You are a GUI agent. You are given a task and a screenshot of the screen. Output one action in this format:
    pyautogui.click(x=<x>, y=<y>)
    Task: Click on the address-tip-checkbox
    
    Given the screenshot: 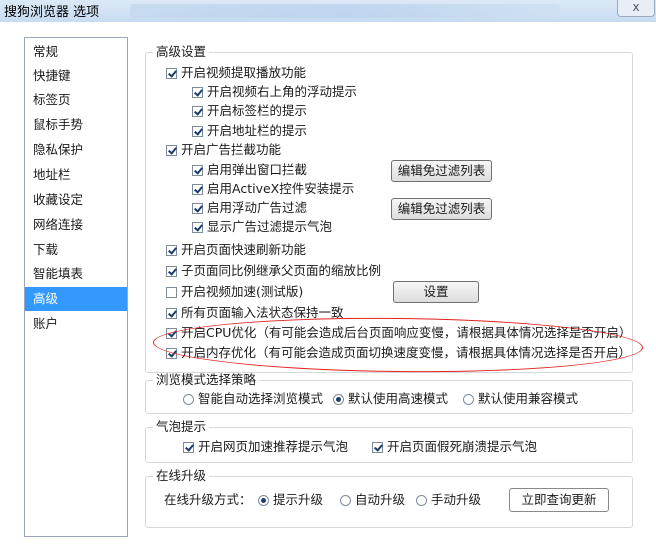 What is the action you would take?
    pyautogui.click(x=197, y=131)
    